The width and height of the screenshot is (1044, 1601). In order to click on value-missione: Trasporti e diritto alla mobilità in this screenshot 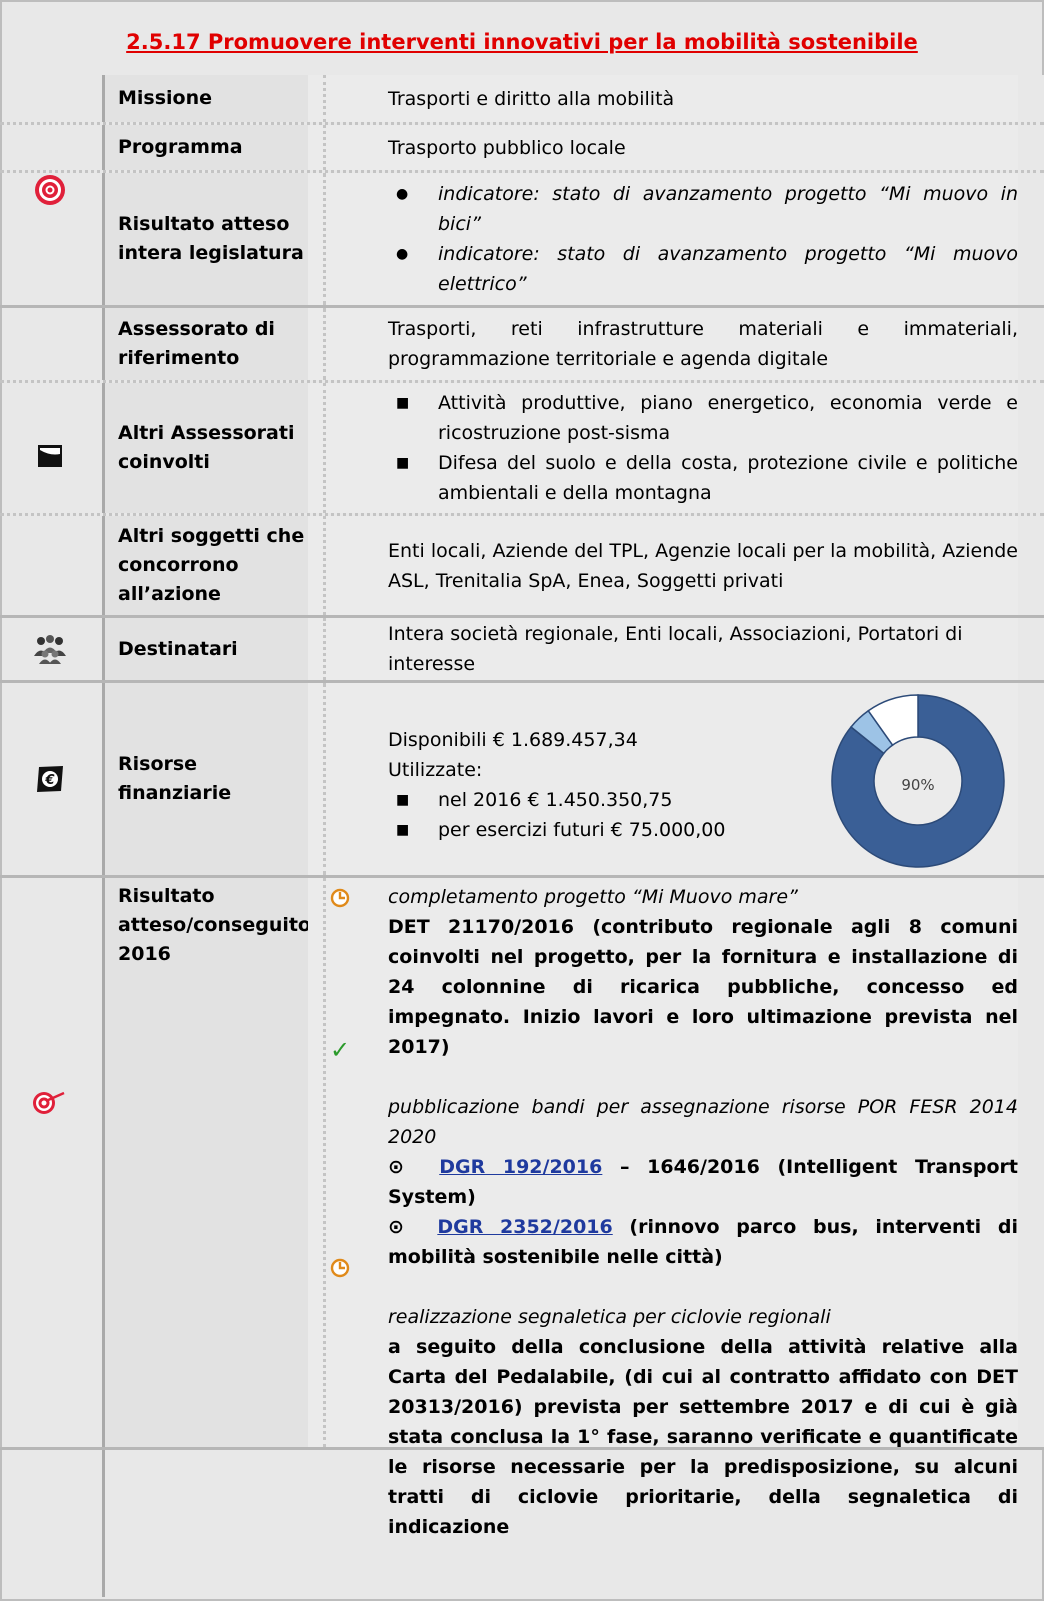, I will do `click(698, 98)`.